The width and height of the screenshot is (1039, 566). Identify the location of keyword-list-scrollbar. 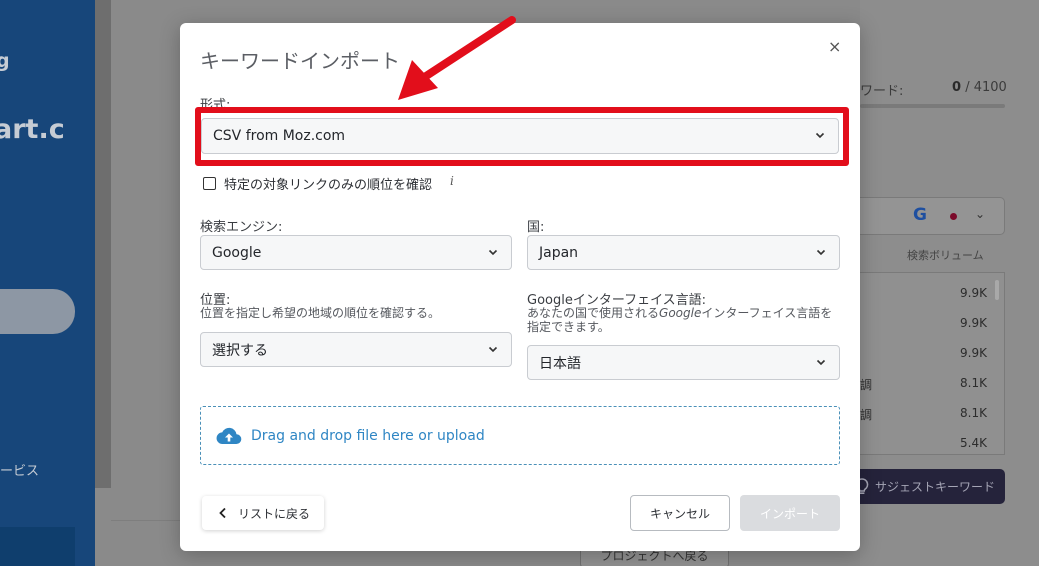
(997, 290).